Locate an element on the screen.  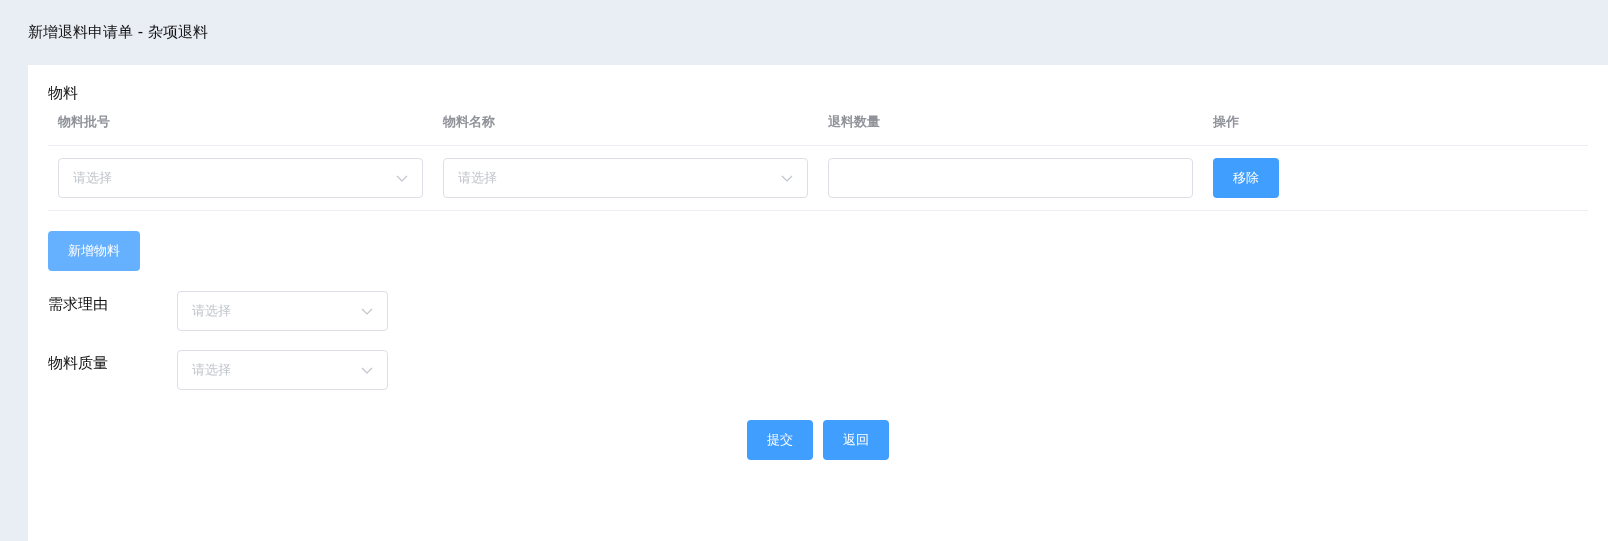
column-header: 退料数量 is located at coordinates (1010, 127).